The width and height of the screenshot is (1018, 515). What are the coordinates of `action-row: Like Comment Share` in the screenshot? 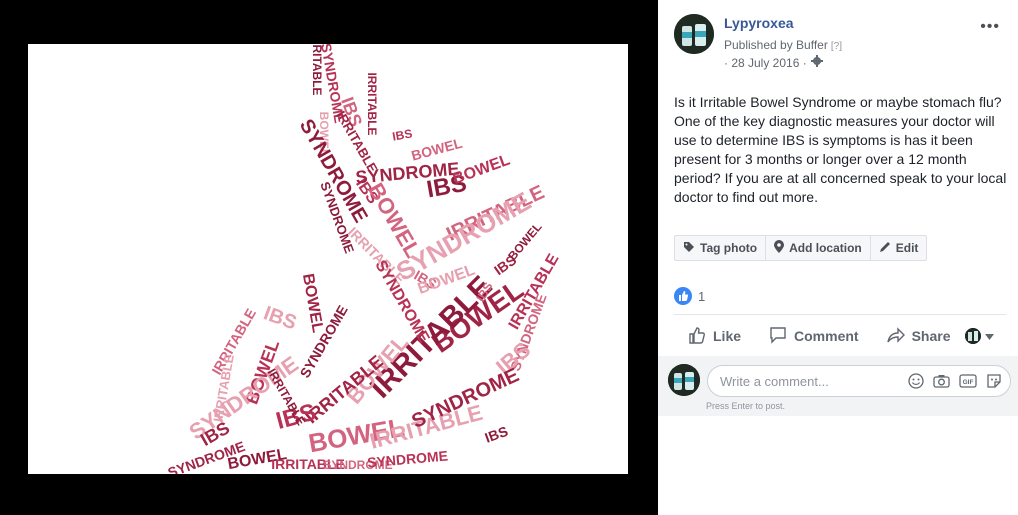 It's located at (840, 336).